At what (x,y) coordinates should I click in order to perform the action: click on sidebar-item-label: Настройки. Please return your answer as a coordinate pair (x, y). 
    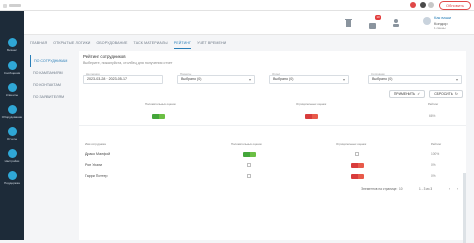
    Looking at the image, I should click on (12, 161).